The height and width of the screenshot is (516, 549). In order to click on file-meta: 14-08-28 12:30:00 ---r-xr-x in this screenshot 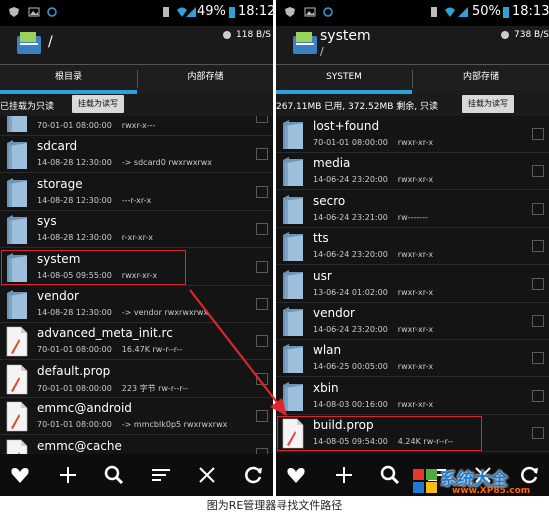, I will do `click(94, 200)`.